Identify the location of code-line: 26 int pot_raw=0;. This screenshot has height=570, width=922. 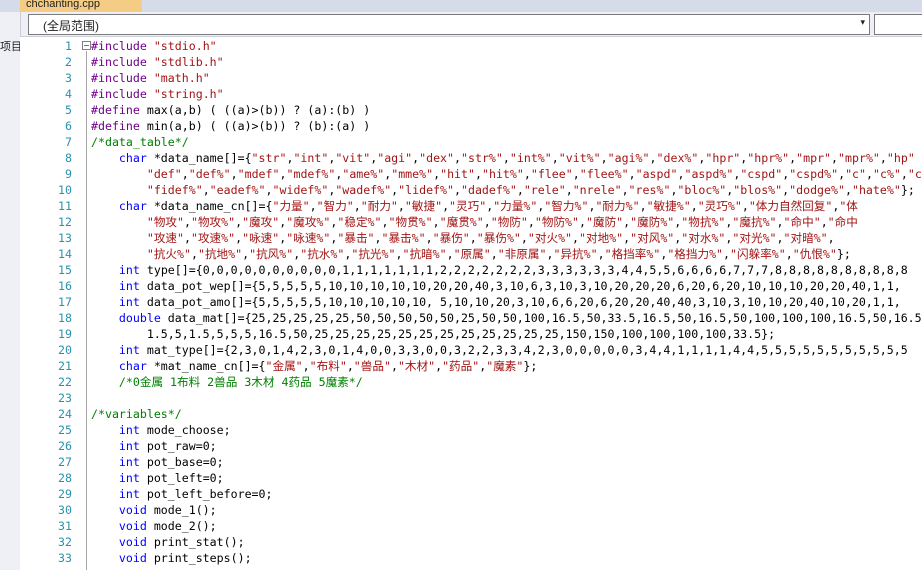
(471, 446).